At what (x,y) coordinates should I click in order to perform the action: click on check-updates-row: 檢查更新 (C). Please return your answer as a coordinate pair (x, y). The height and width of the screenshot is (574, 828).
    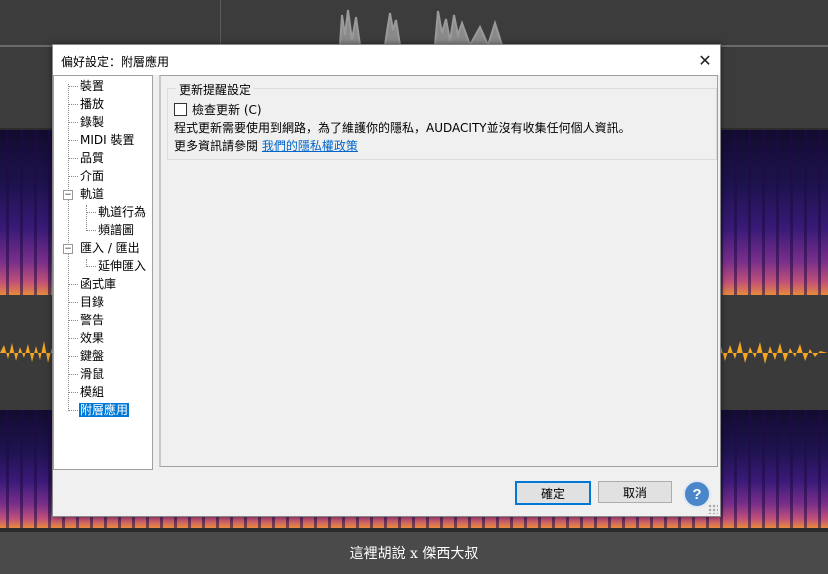
    Looking at the image, I should click on (218, 109).